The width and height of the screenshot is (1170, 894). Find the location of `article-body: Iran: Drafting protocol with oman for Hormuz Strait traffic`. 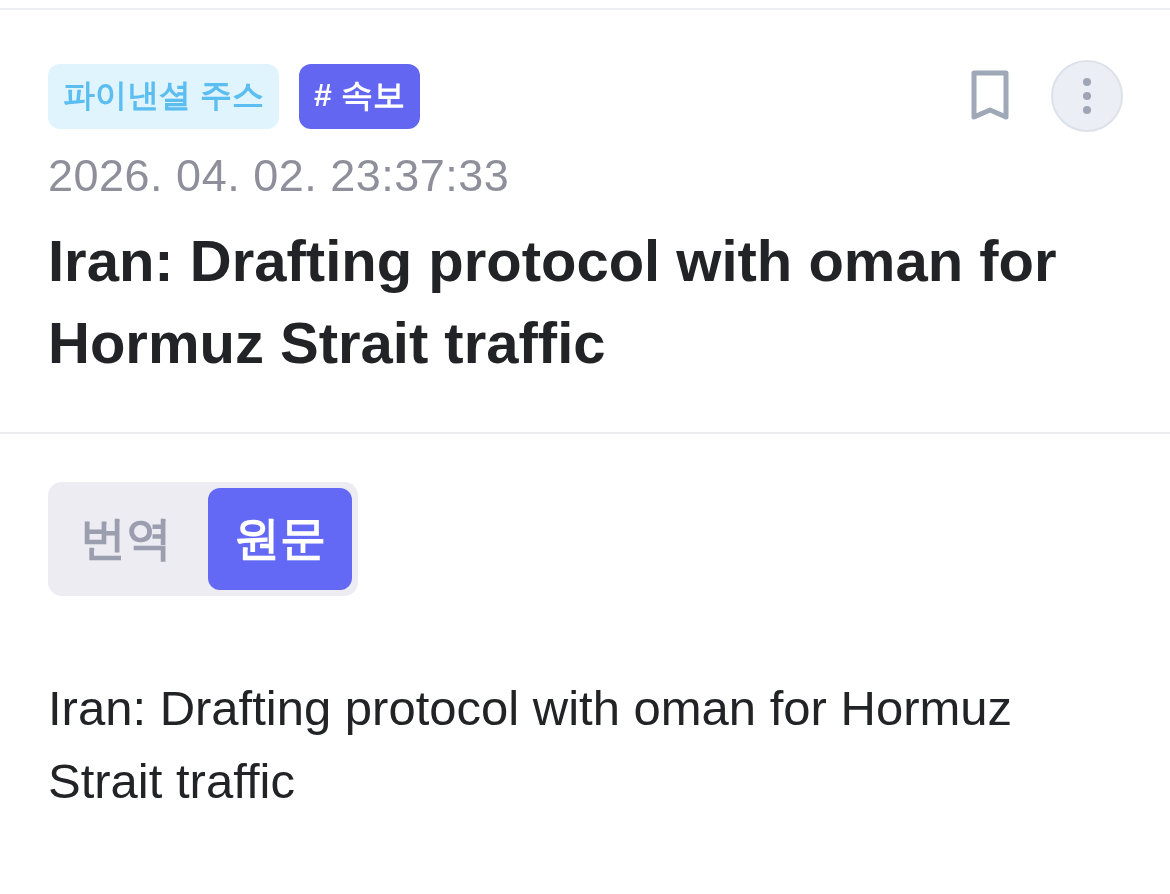

article-body: Iran: Drafting protocol with oman for Hormuz Strait traffic is located at coordinates (531, 745).